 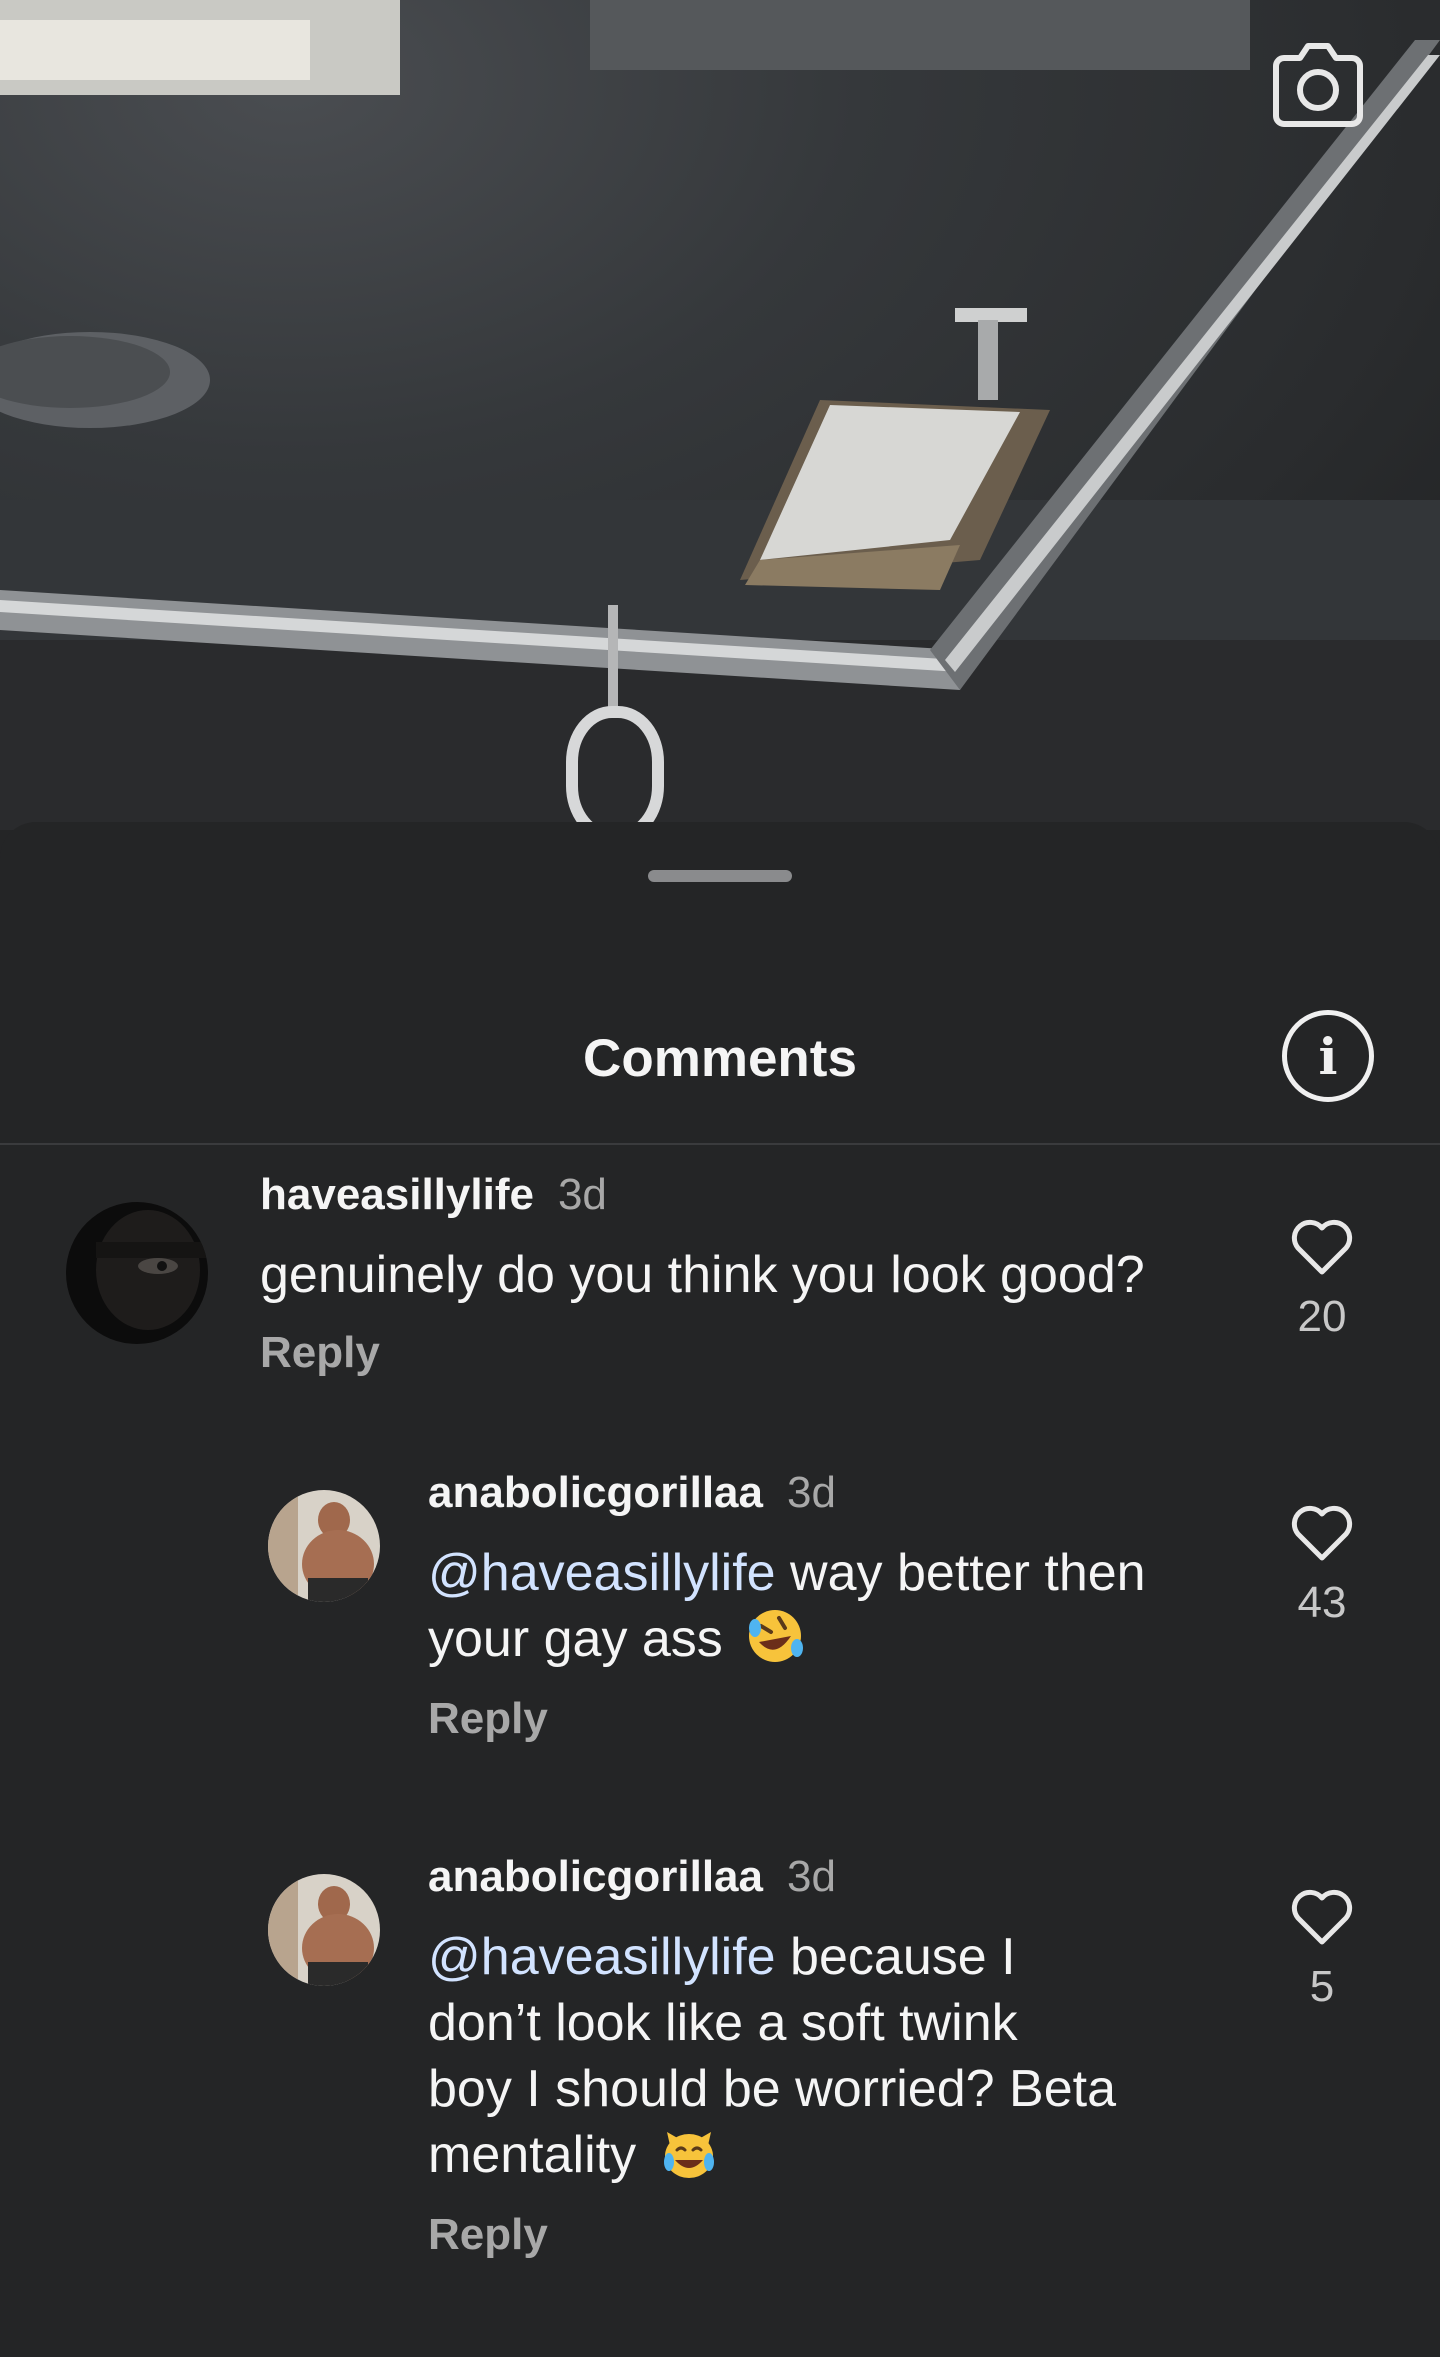 I want to click on like-count: 43, so click(x=1322, y=1602).